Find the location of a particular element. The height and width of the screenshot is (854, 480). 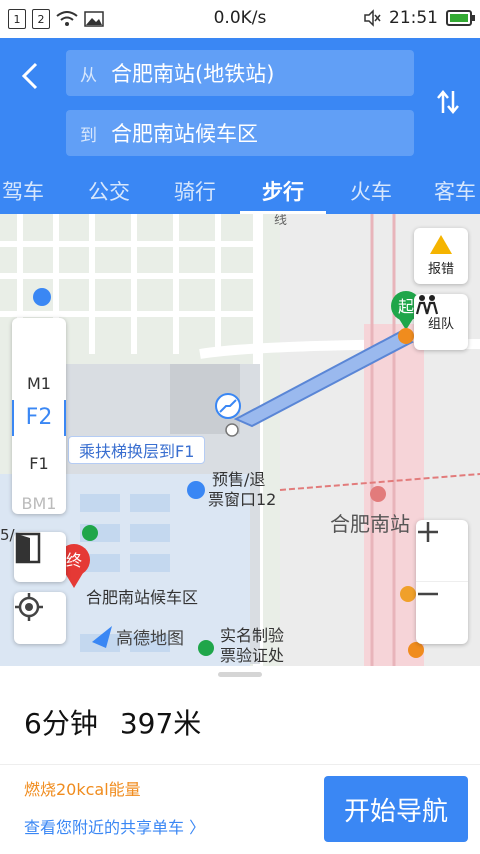

start-marker-label: 起 is located at coordinates (406, 306).